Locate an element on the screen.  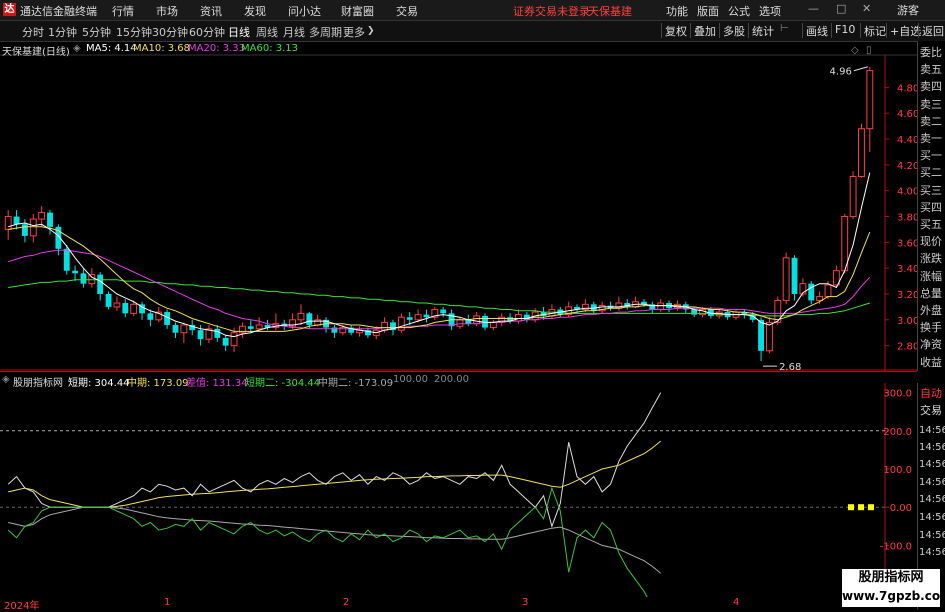
ma5-value: MA5: 4.14 is located at coordinates (111, 48).